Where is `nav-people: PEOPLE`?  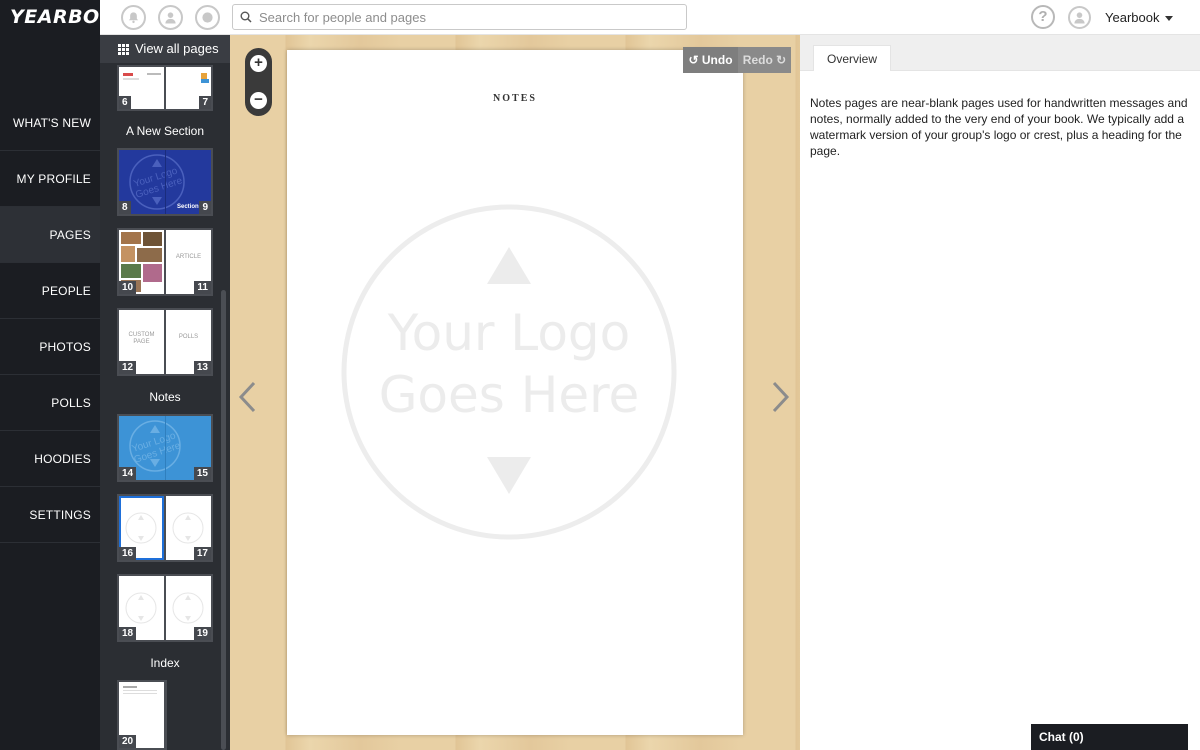
nav-people: PEOPLE is located at coordinates (50, 291).